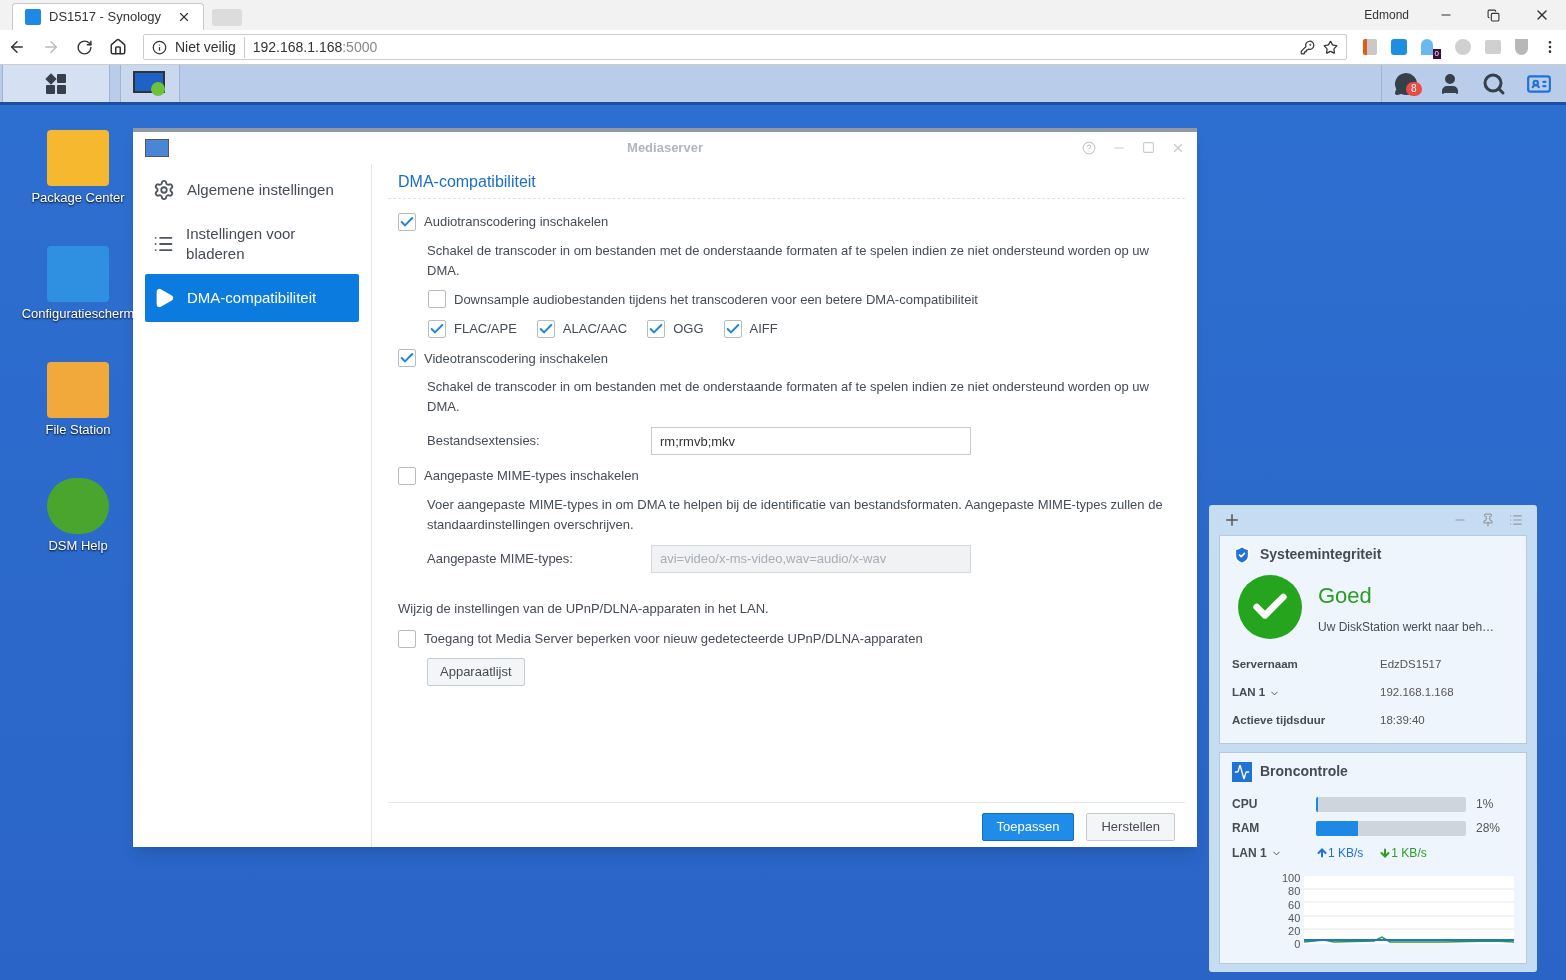 This screenshot has width=1566, height=980. Describe the element at coordinates (476, 671) in the screenshot. I see `device-list-button: Apparaatlijst` at that location.